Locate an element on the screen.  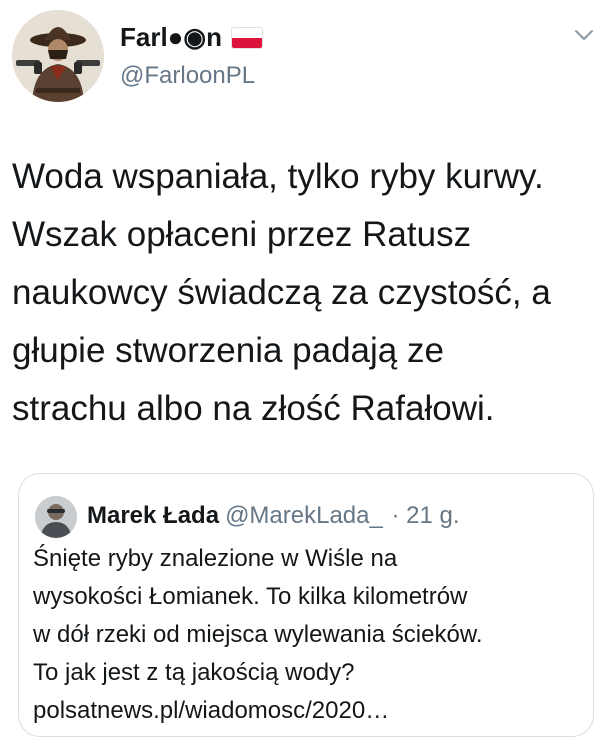
chevron-down-icon is located at coordinates (584, 35).